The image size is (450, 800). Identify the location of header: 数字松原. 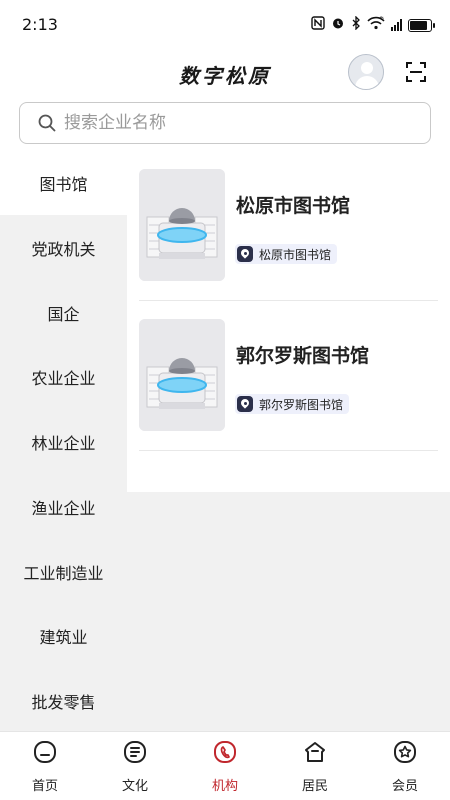
(225, 73).